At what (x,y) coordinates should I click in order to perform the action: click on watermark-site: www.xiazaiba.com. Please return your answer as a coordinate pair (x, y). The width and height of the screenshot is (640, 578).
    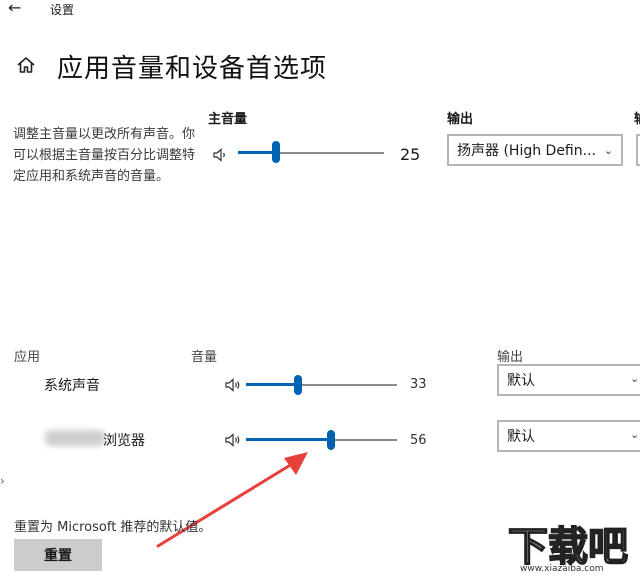
    Looking at the image, I should click on (562, 569).